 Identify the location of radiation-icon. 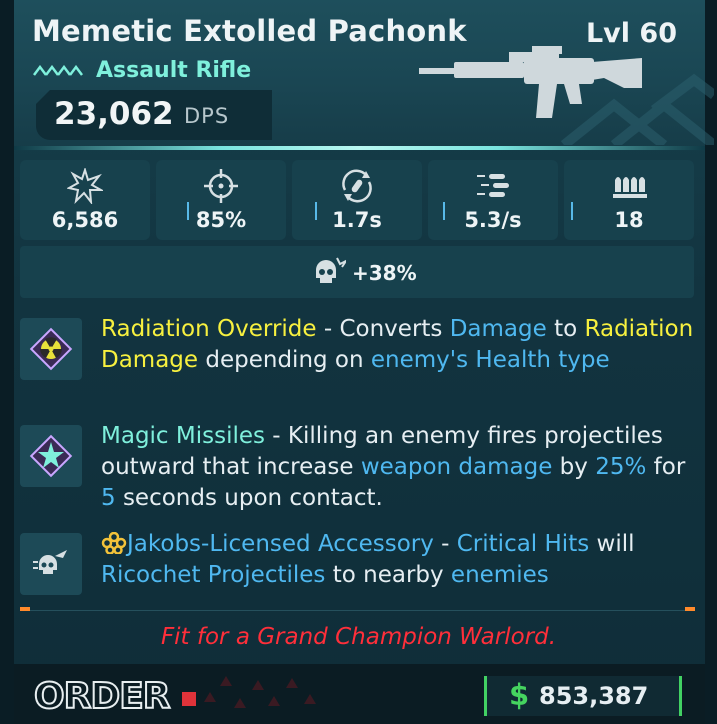
(51, 349).